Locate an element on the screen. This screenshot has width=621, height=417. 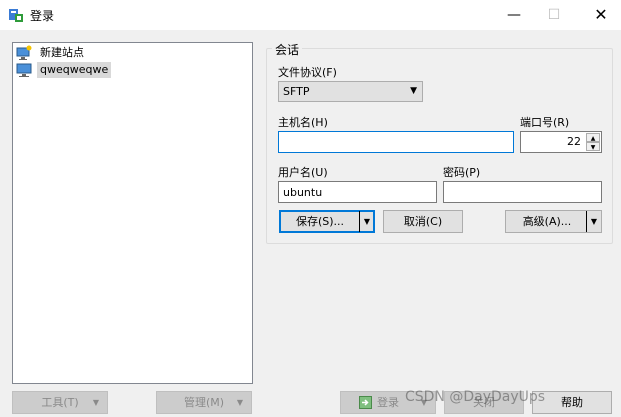
app-icon is located at coordinates (16, 15).